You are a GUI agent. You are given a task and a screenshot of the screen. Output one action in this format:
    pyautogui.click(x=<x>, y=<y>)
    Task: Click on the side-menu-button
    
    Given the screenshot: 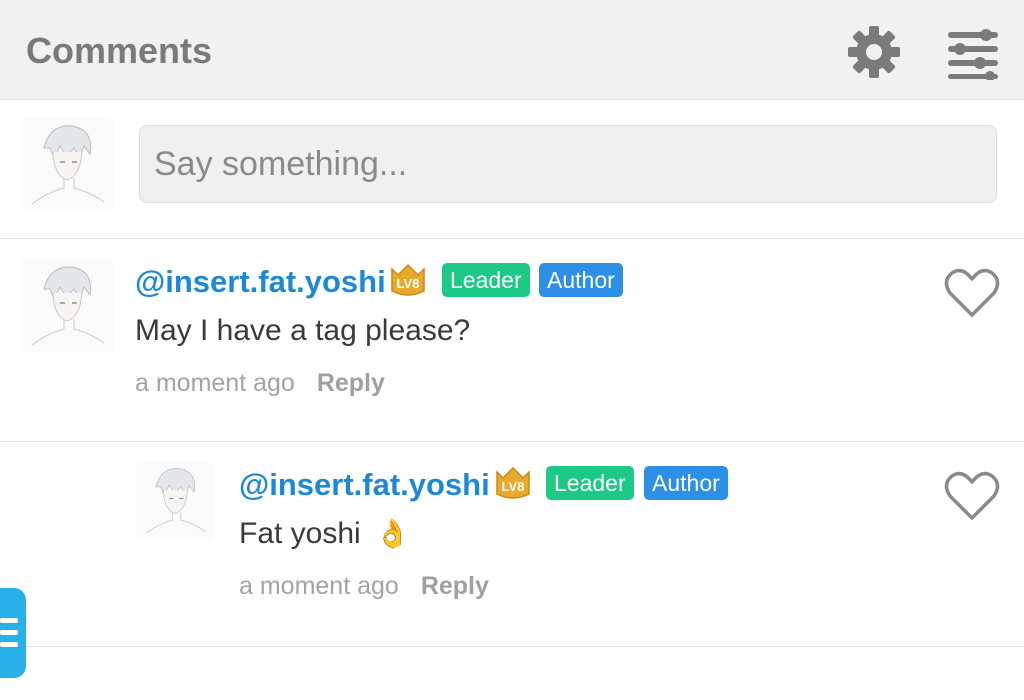 What is the action you would take?
    pyautogui.click(x=13, y=633)
    